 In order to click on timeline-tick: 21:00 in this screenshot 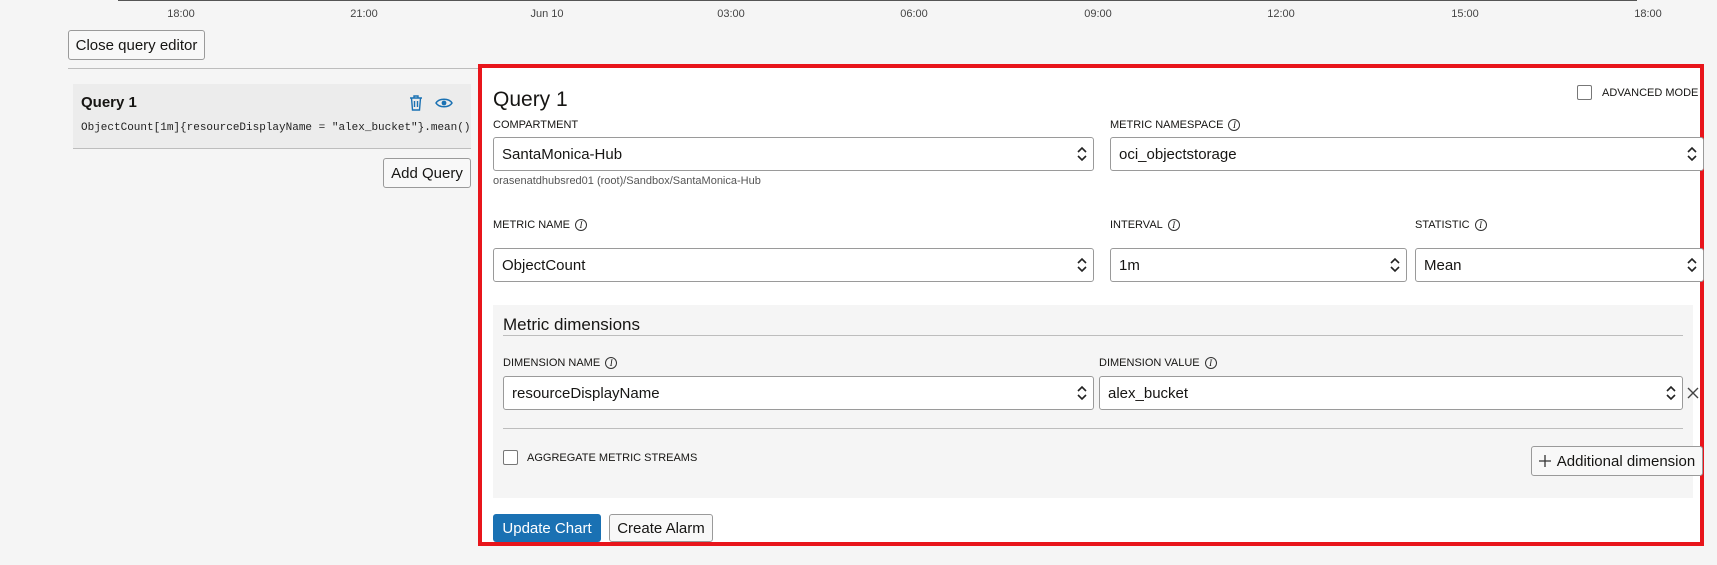, I will do `click(364, 14)`.